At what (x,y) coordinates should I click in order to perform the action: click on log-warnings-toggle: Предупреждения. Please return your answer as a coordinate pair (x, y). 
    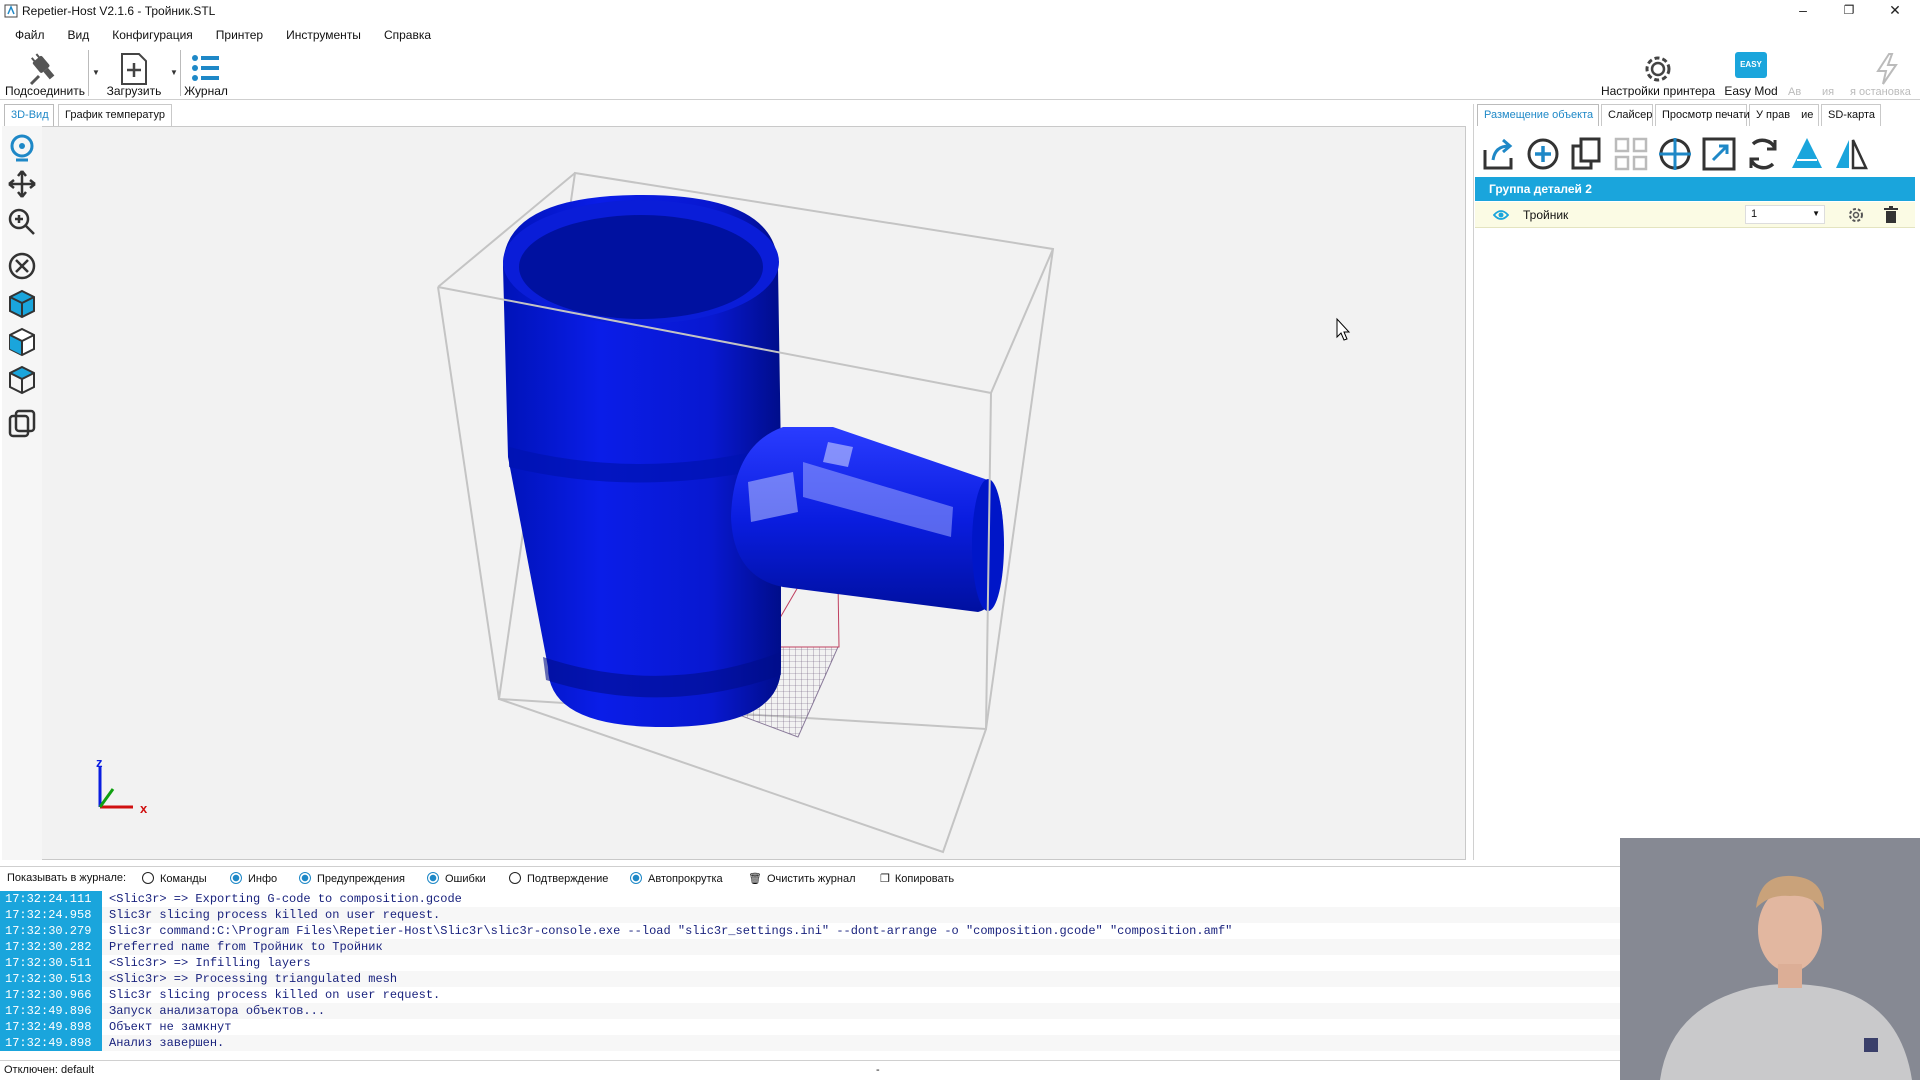
    Looking at the image, I should click on (352, 878).